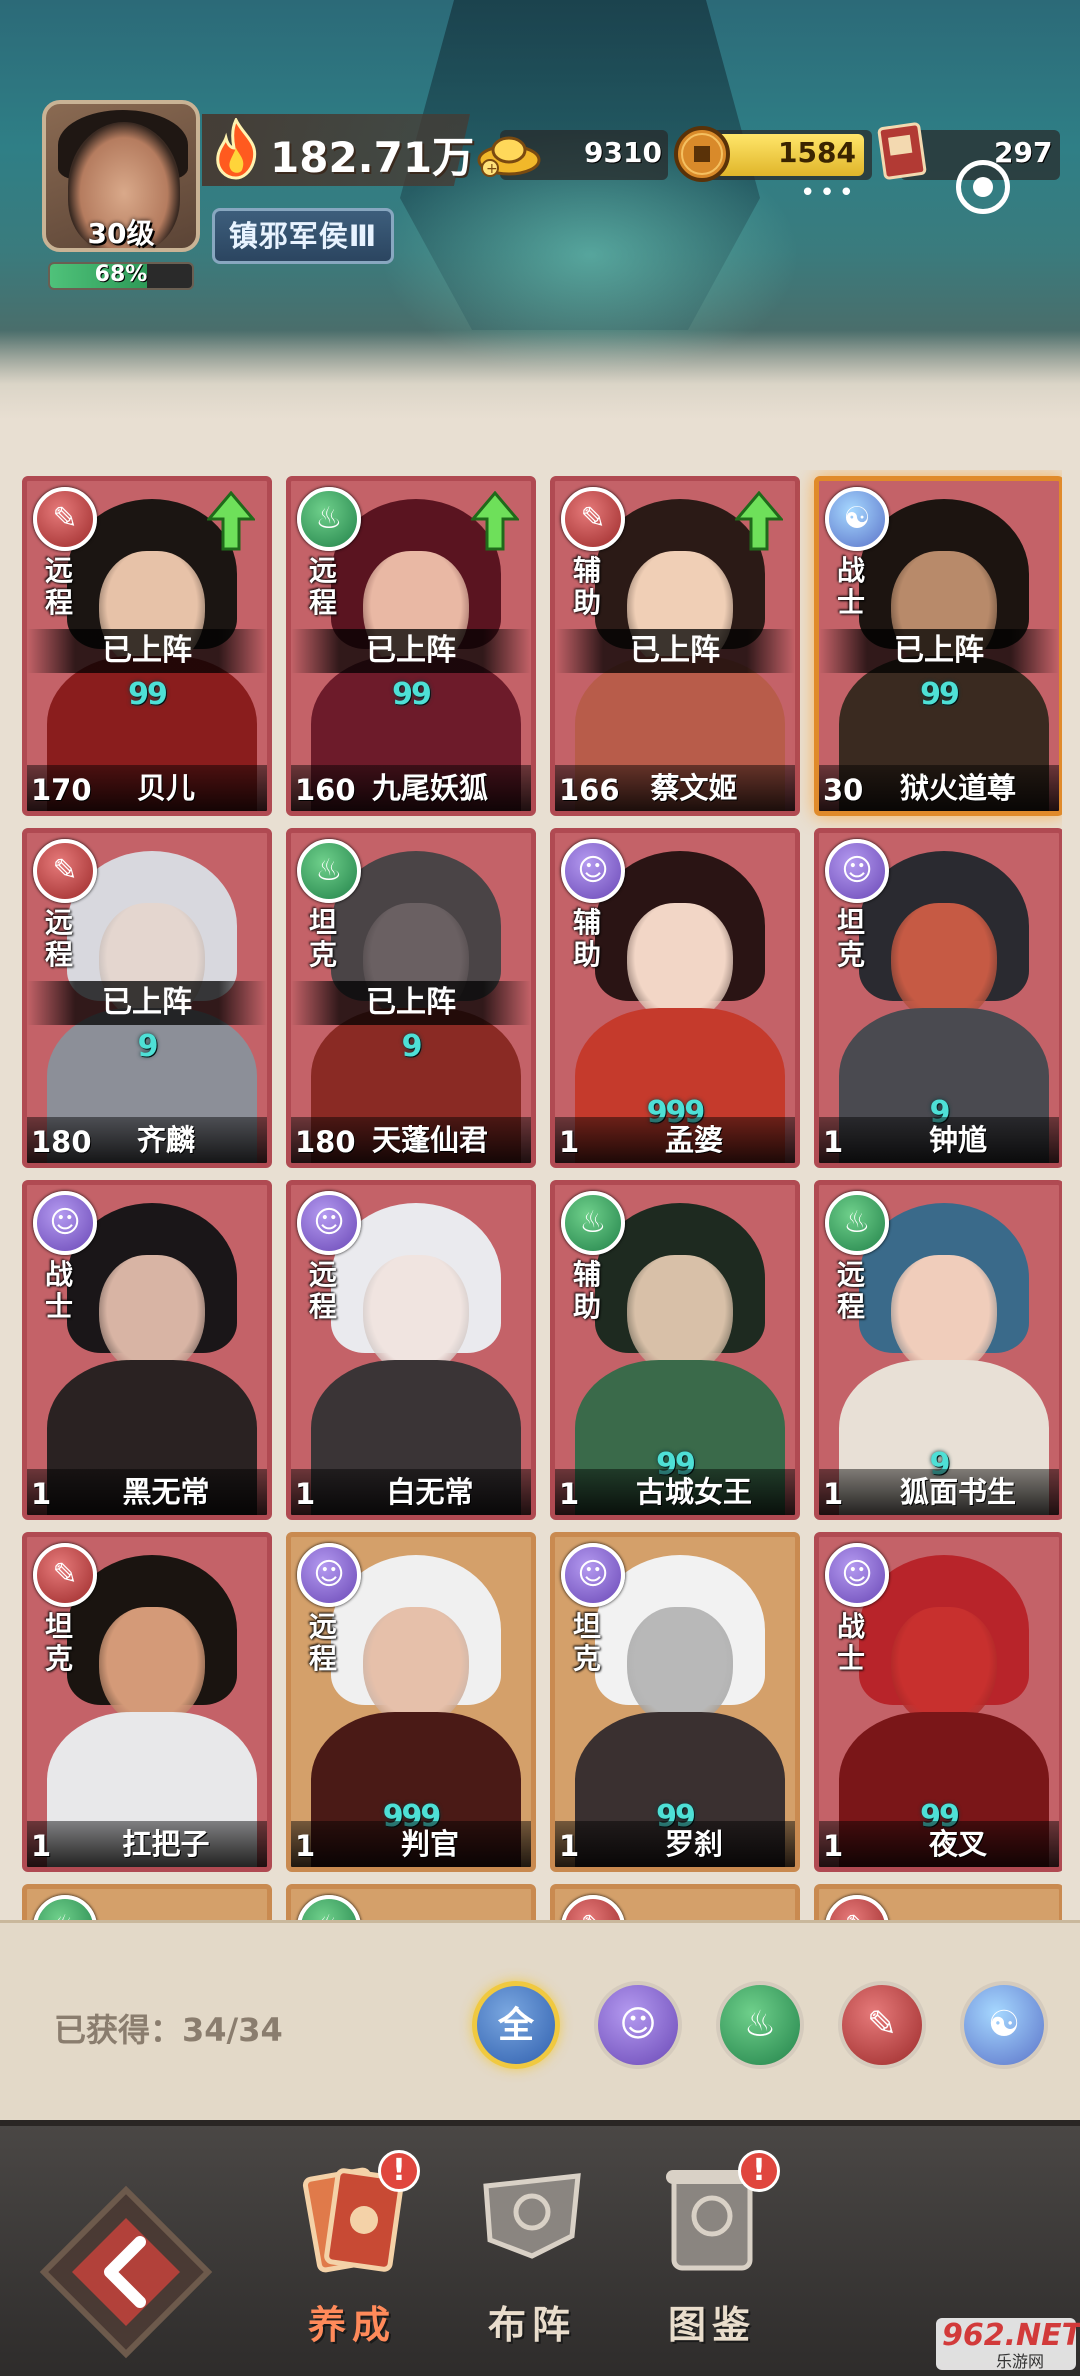 This screenshot has height=2376, width=1080. What do you see at coordinates (429, 788) in the screenshot?
I see `hero-name: 九尾妖狐` at bounding box center [429, 788].